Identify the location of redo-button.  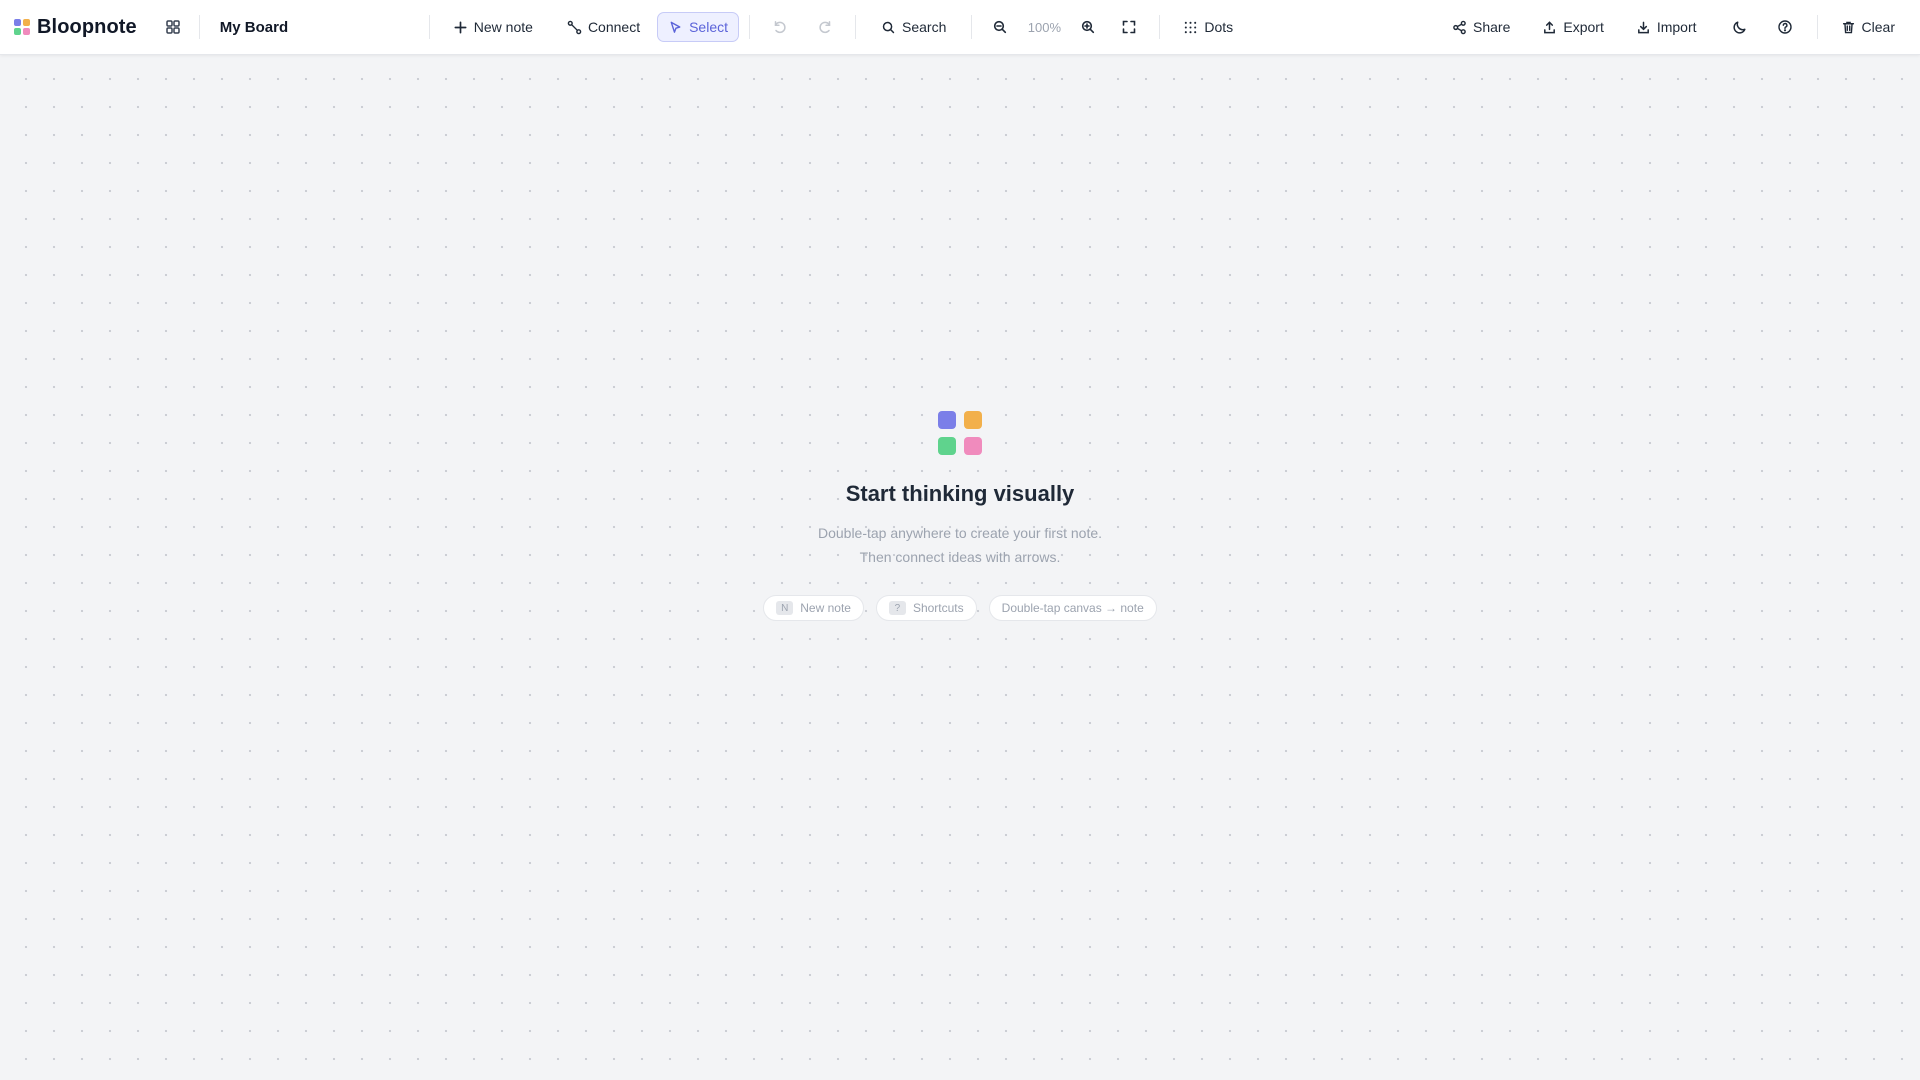
(825, 27).